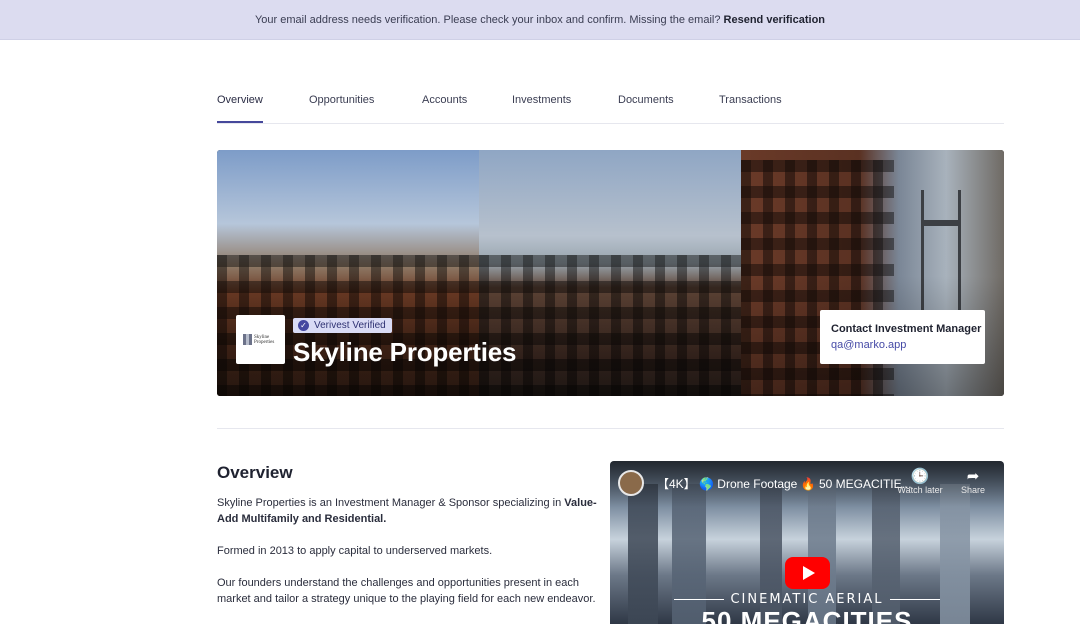 Image resolution: width=1080 pixels, height=624 pixels. What do you see at coordinates (405, 352) in the screenshot?
I see `company-name: Skyline Properties` at bounding box center [405, 352].